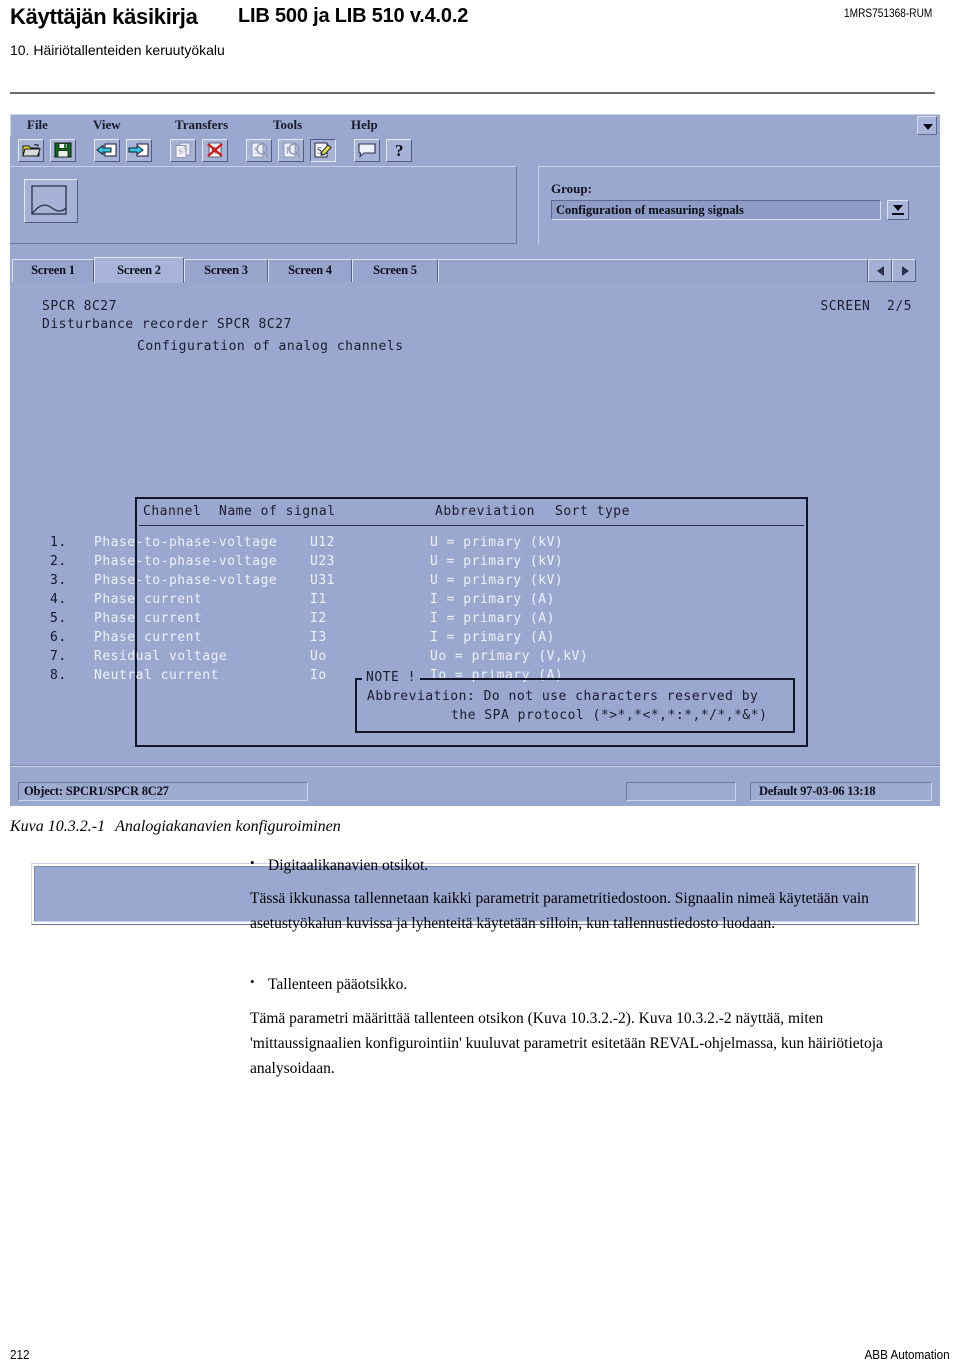 The height and width of the screenshot is (1368, 960). What do you see at coordinates (50, 125) in the screenshot?
I see `menu-file: File` at bounding box center [50, 125].